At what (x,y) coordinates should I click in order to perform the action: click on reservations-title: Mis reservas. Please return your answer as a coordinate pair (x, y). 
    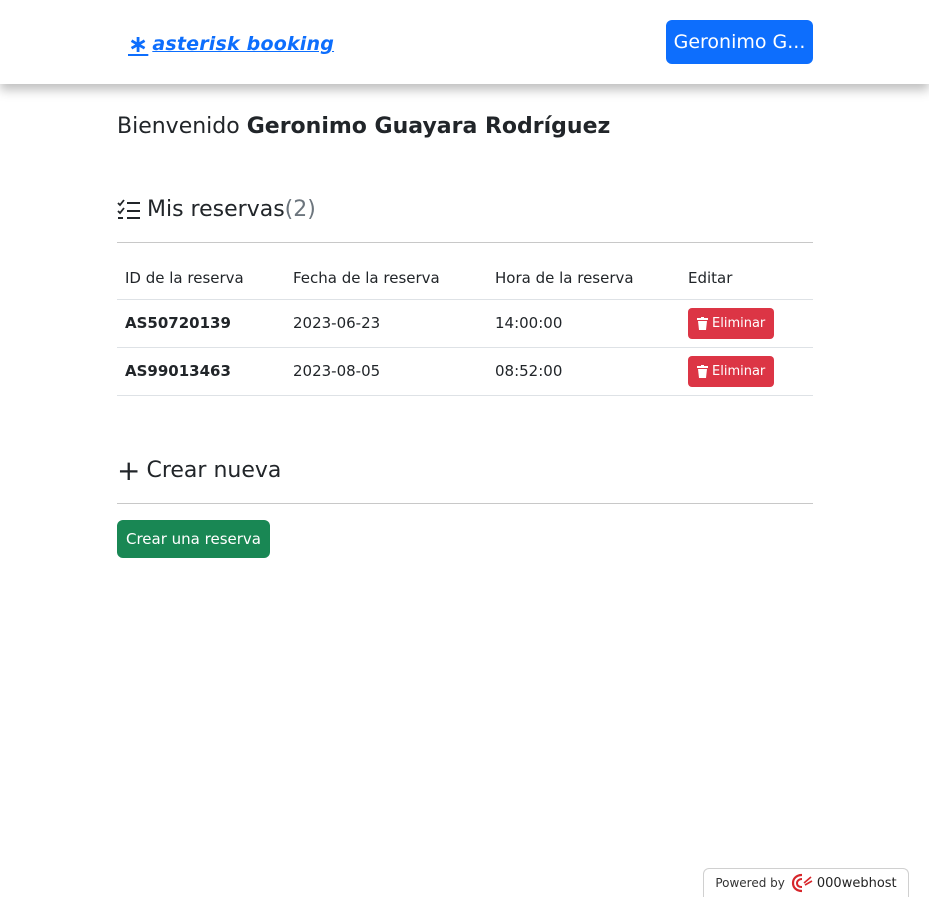
    Looking at the image, I should click on (216, 209).